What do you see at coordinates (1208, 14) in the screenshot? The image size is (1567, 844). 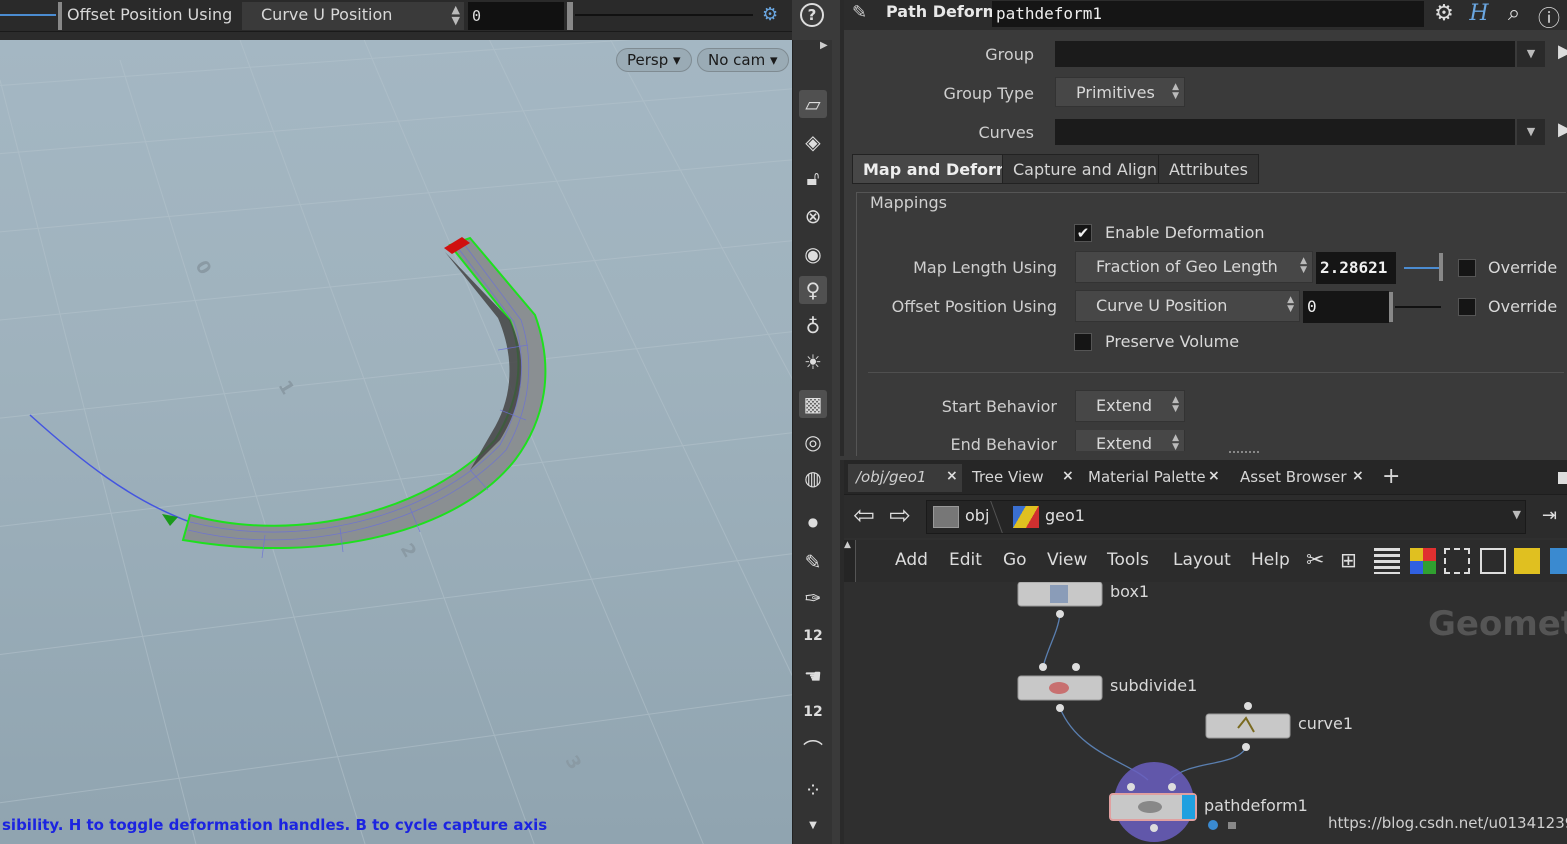 I see `node-name-field: pathdeform1` at bounding box center [1208, 14].